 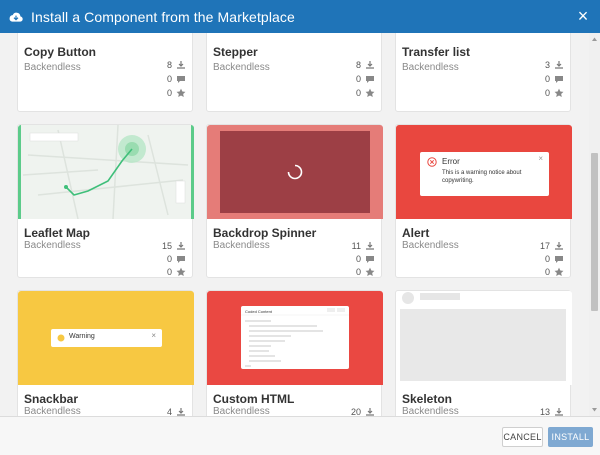 I want to click on download-count: 20, so click(x=363, y=411).